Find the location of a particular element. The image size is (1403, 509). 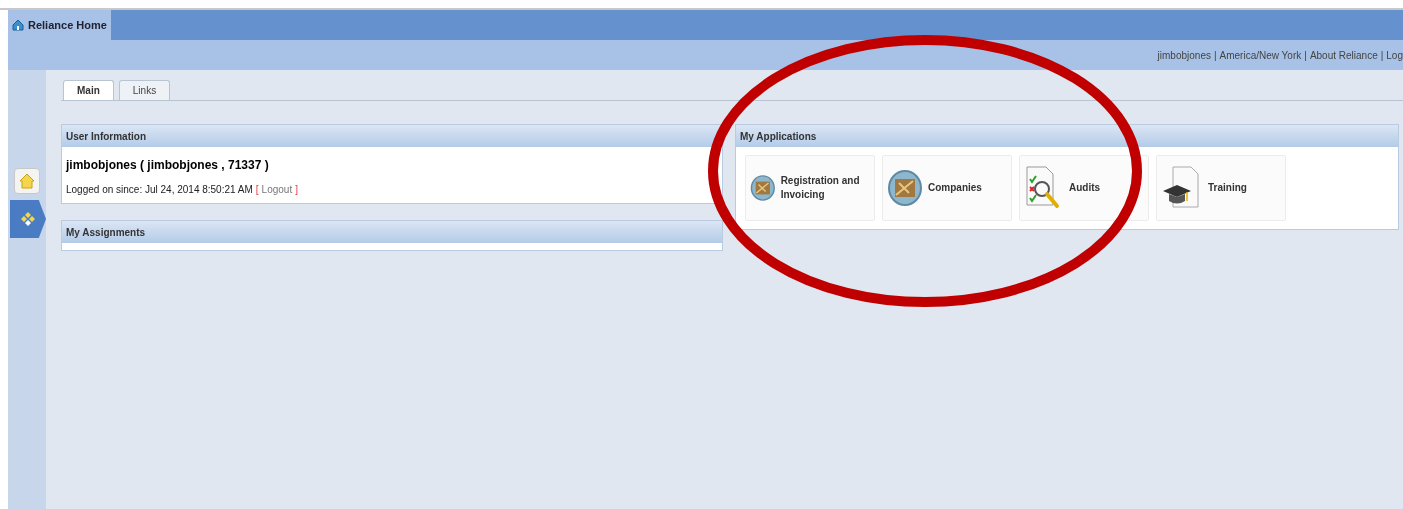

header-link: Log is located at coordinates (1394, 55).